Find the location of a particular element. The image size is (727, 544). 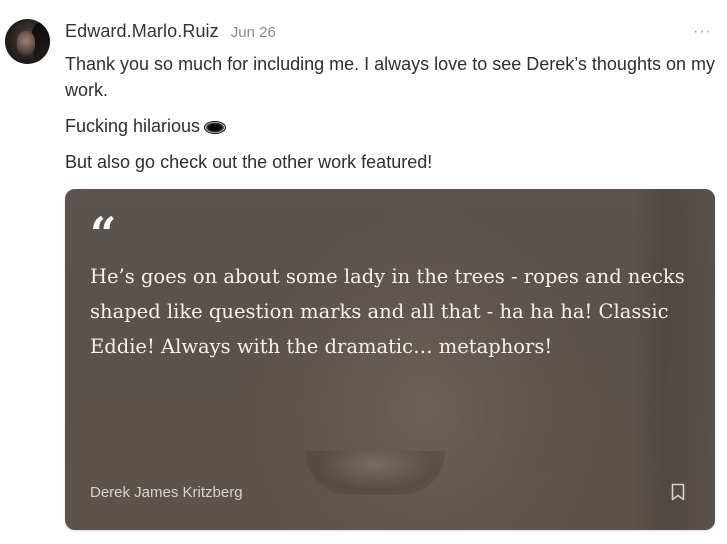

avatar is located at coordinates (27, 41).